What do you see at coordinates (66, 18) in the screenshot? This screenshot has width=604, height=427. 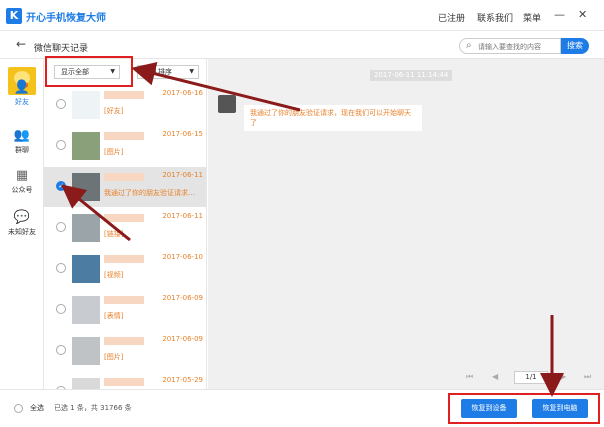 I see `app-title: 开心手机恢复大师` at bounding box center [66, 18].